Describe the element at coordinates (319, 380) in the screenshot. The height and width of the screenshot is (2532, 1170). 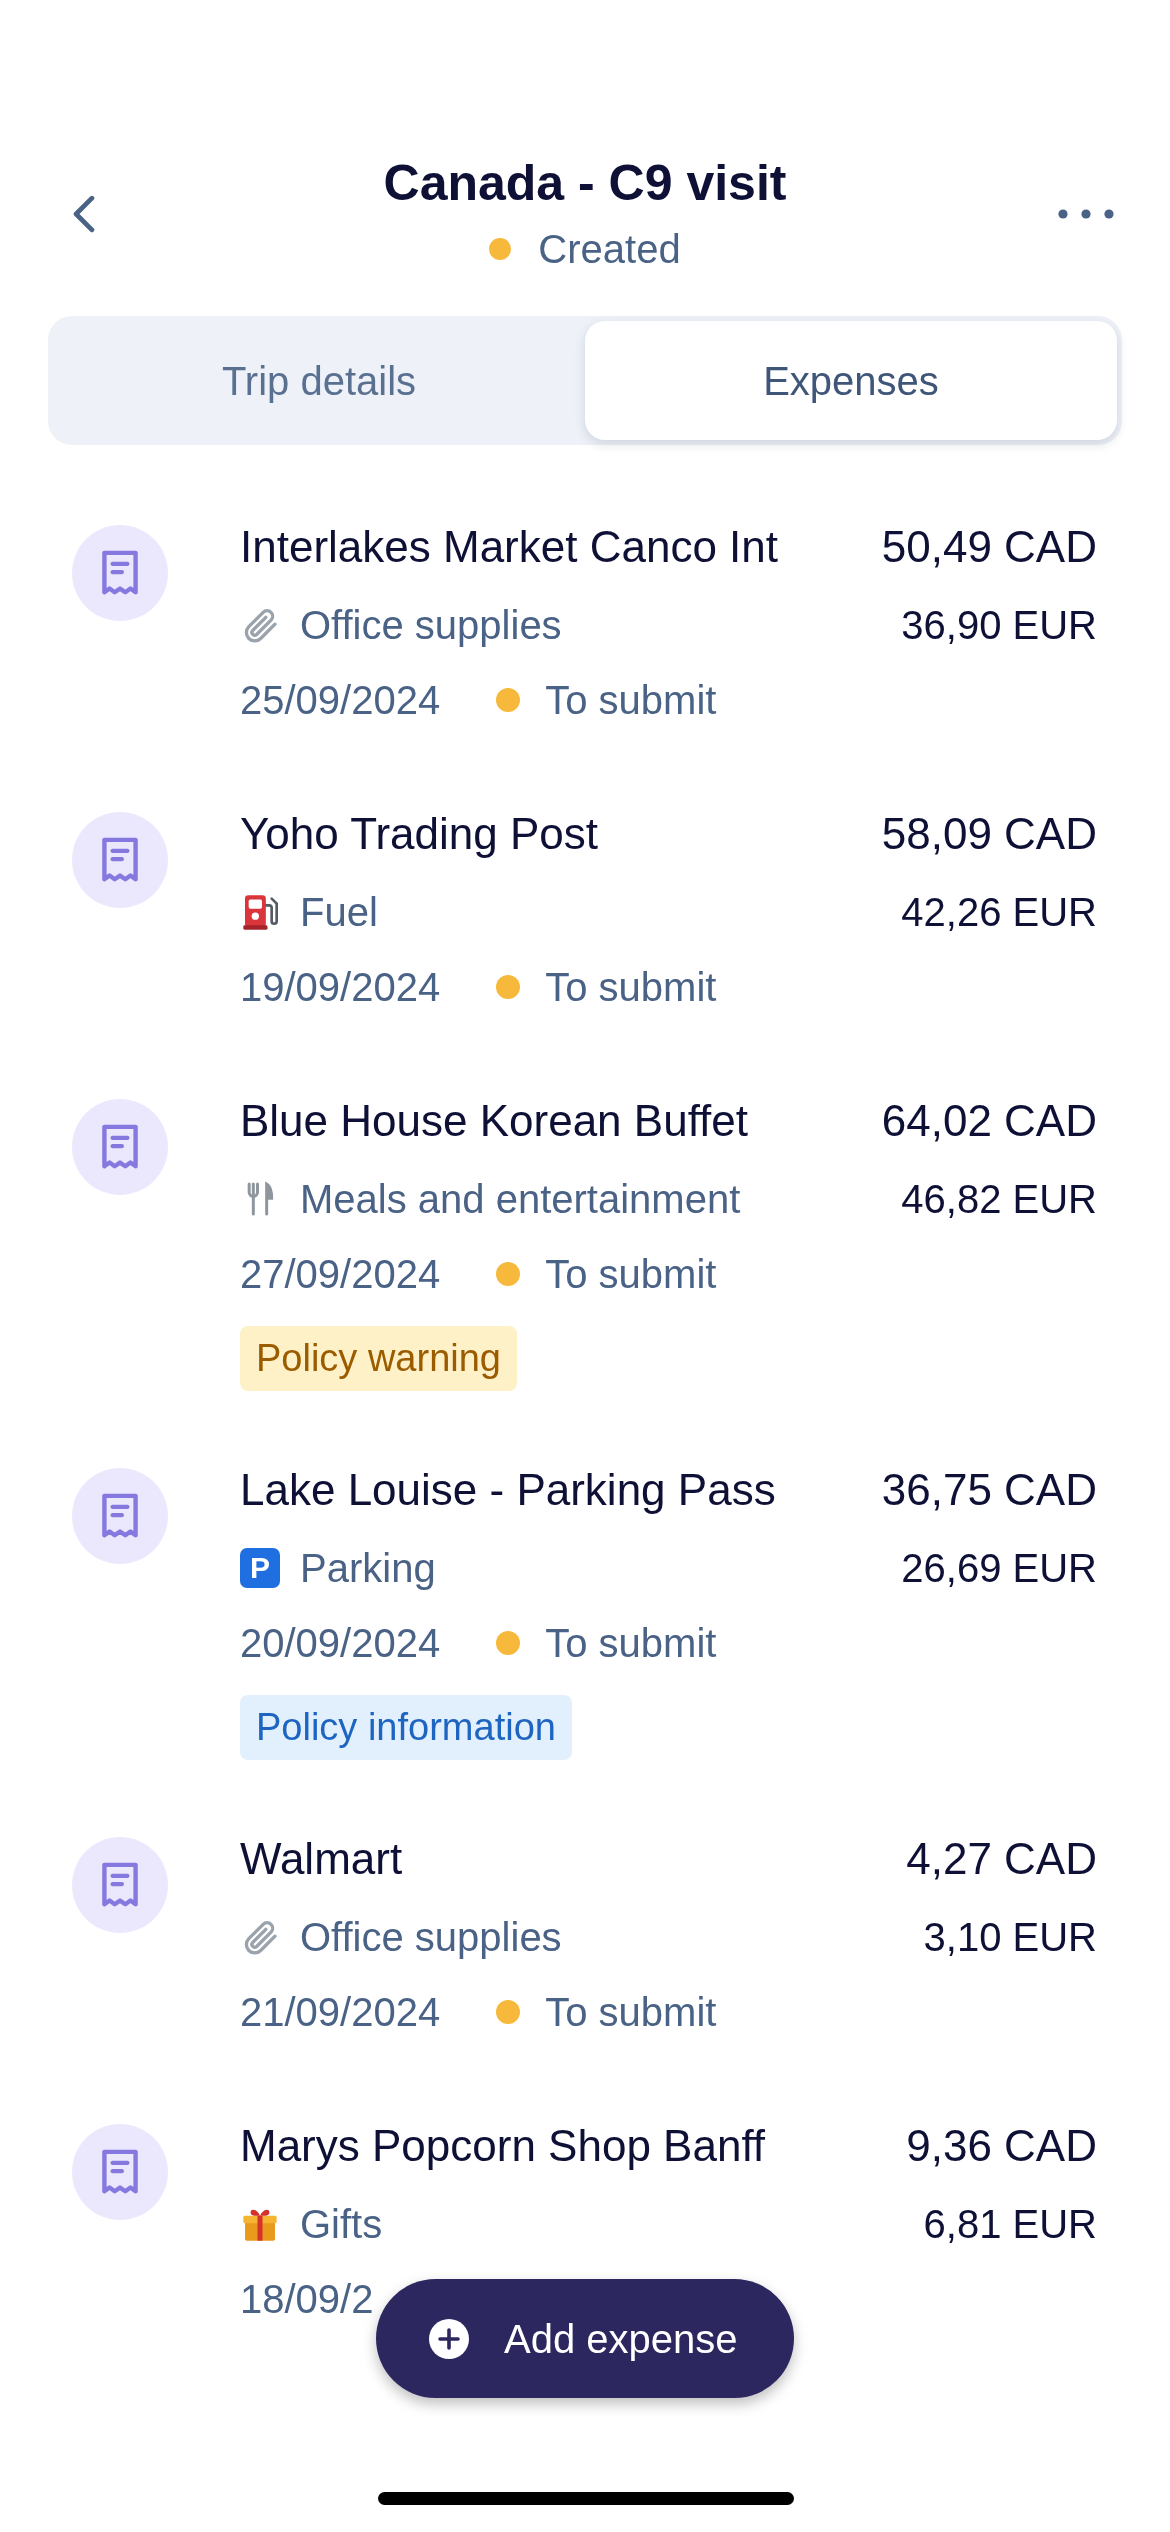
I see `tab: Trip details` at that location.